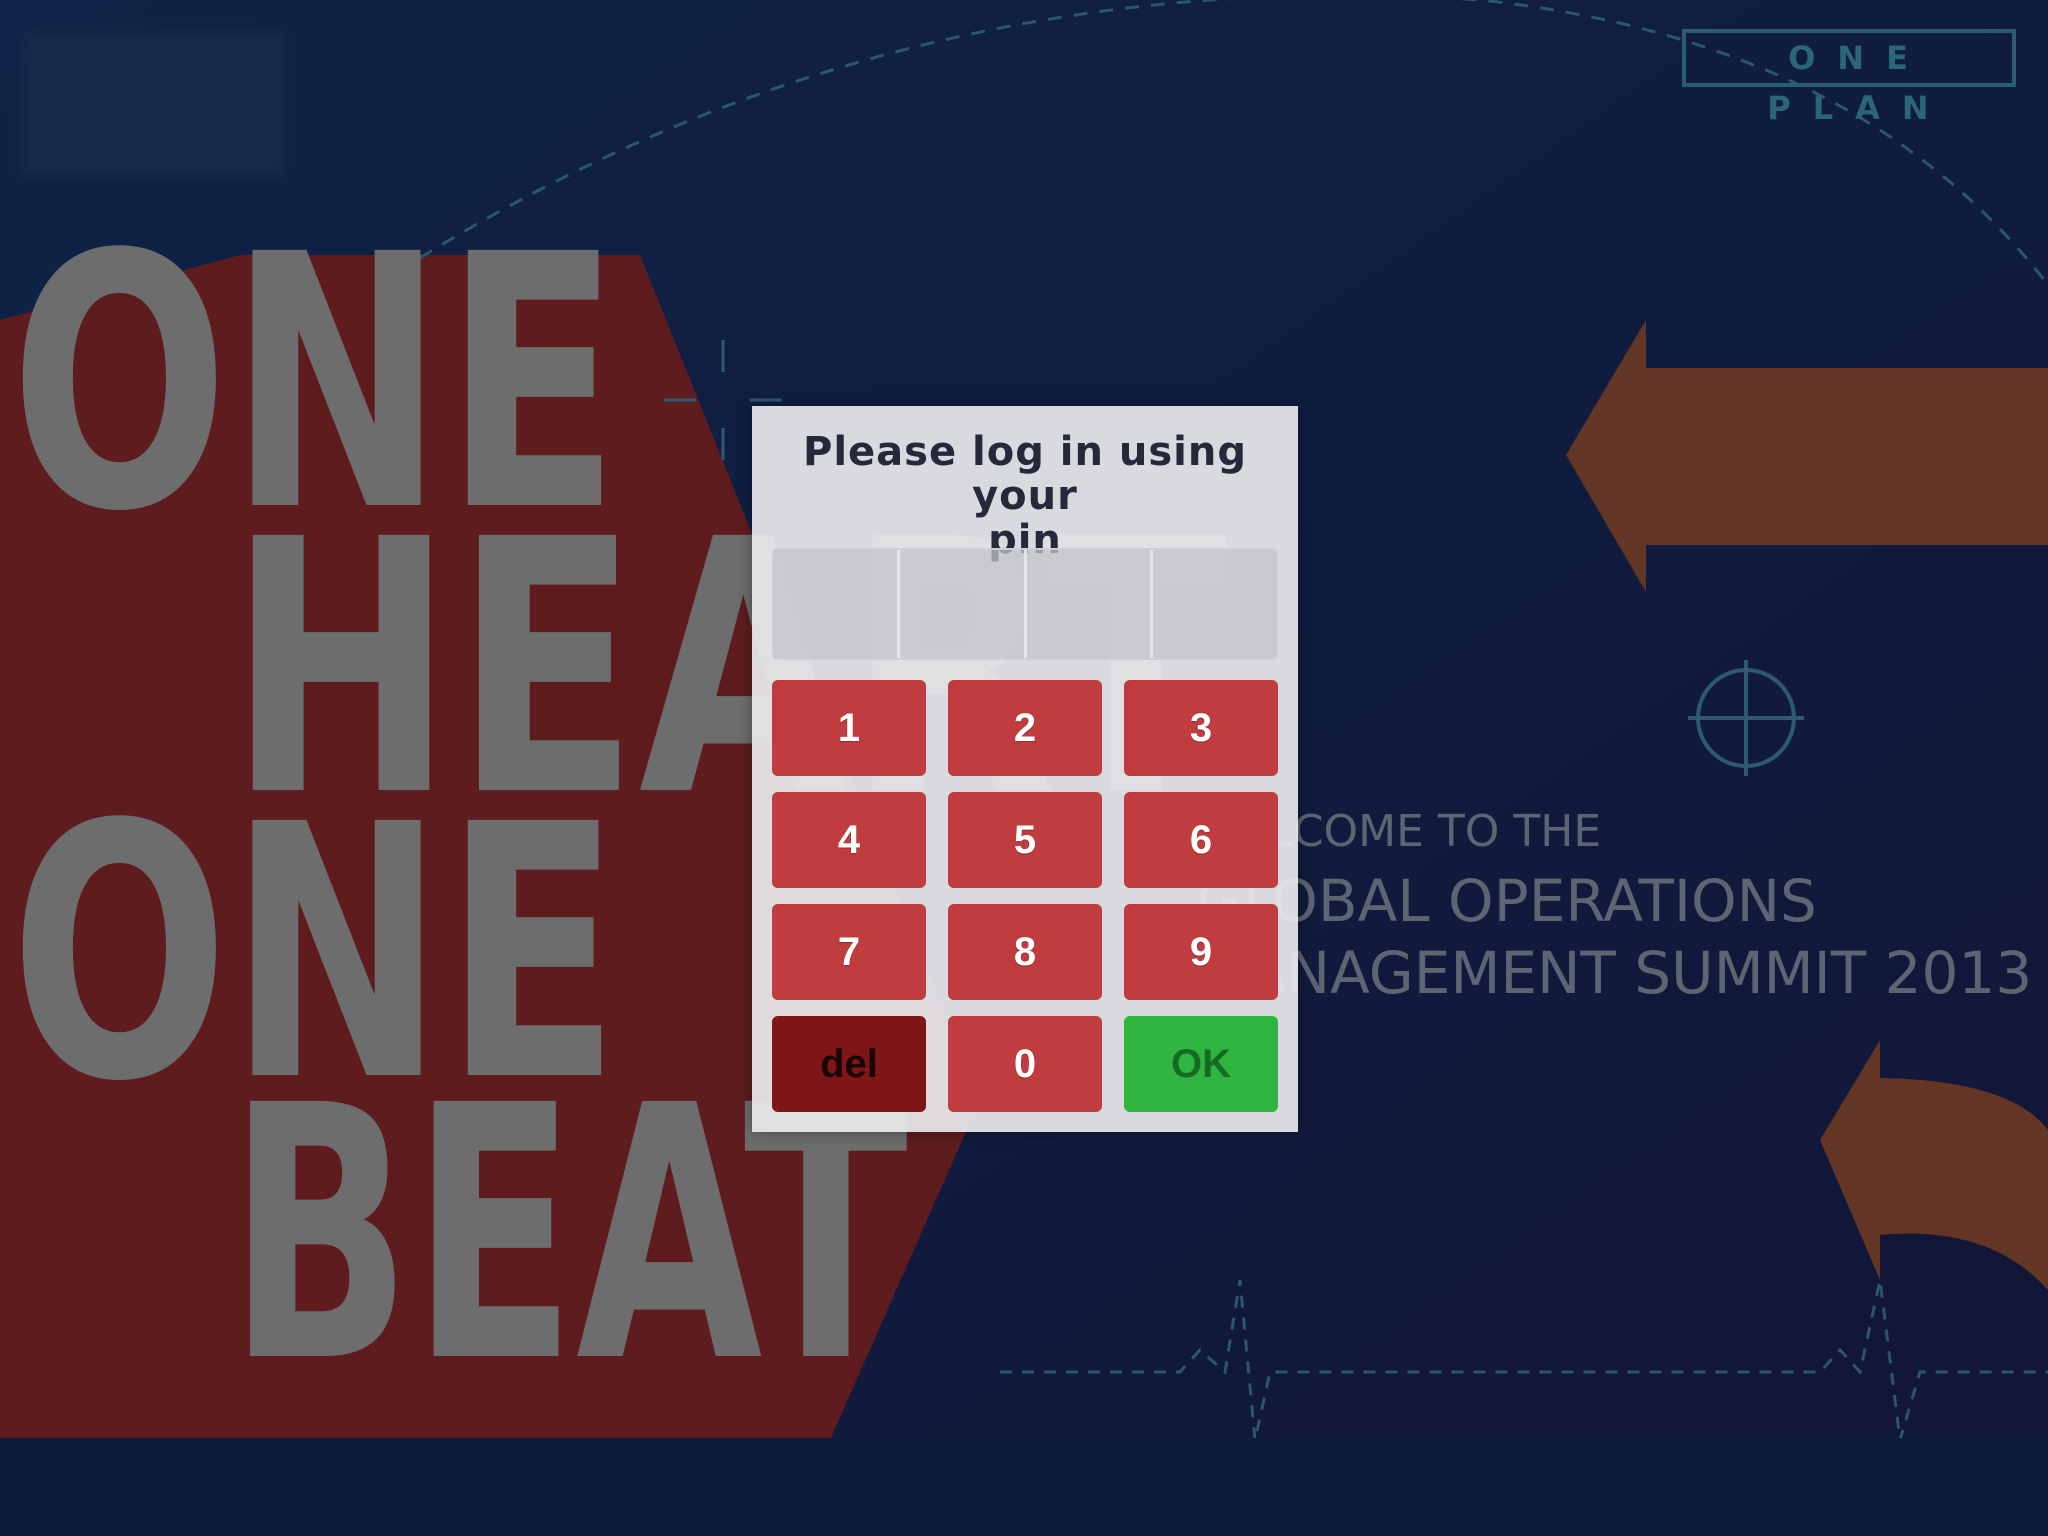  What do you see at coordinates (1201, 1064) in the screenshot?
I see `ok-button: OK` at bounding box center [1201, 1064].